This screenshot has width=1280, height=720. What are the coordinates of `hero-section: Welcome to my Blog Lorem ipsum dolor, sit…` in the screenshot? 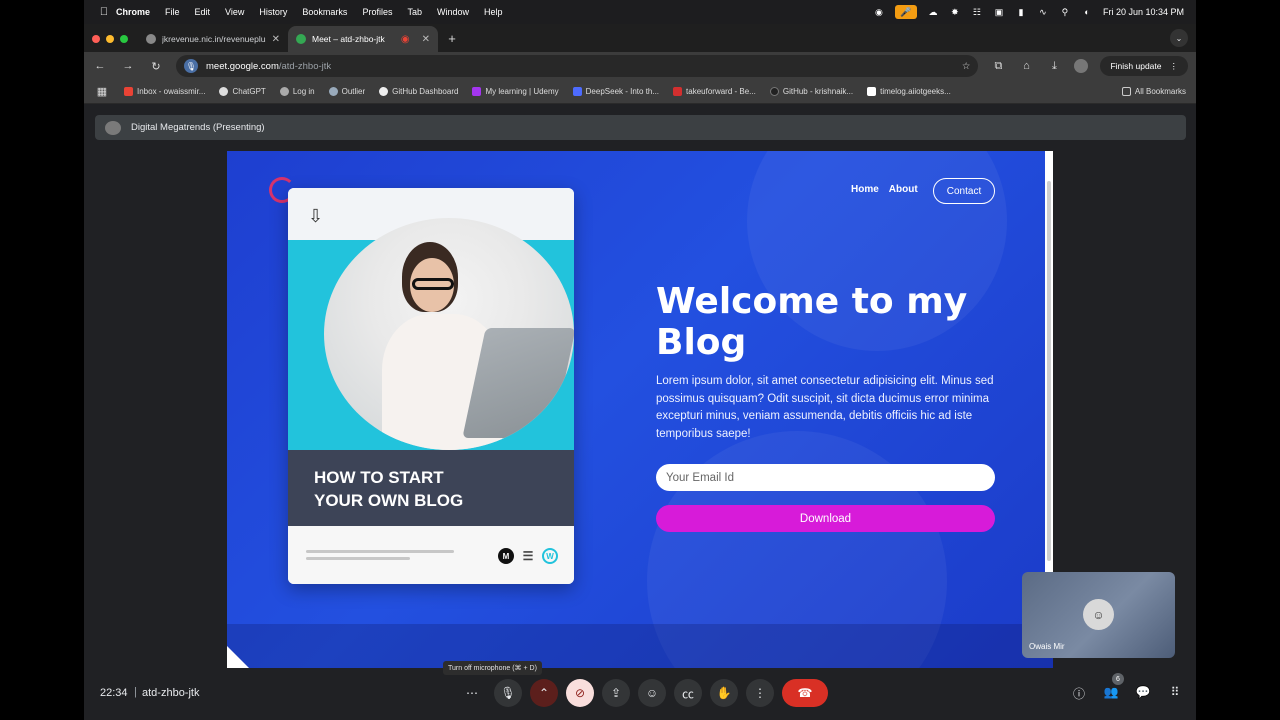 It's located at (826, 362).